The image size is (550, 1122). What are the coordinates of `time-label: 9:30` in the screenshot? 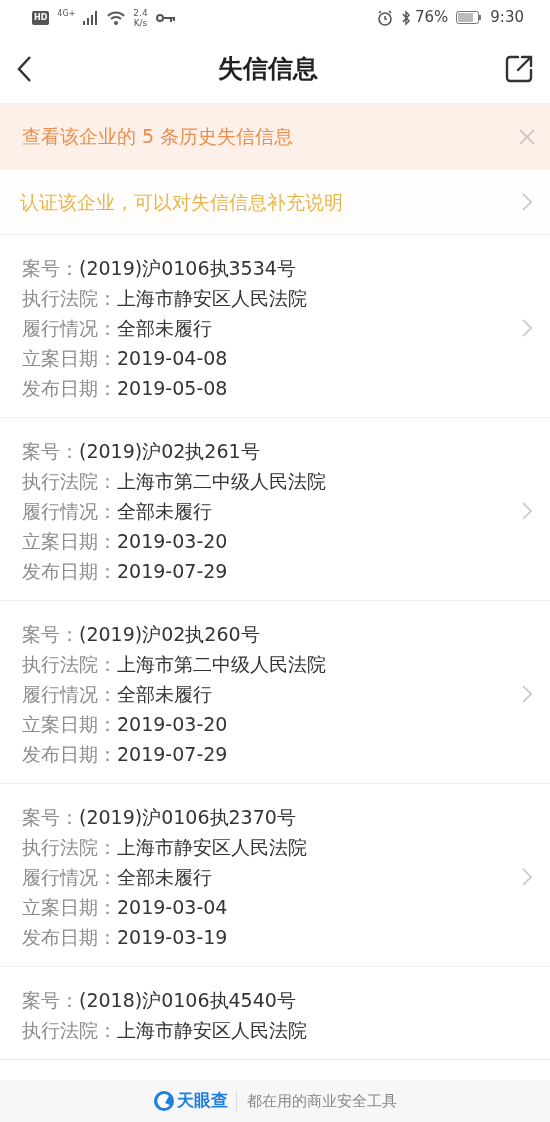 It's located at (507, 18).